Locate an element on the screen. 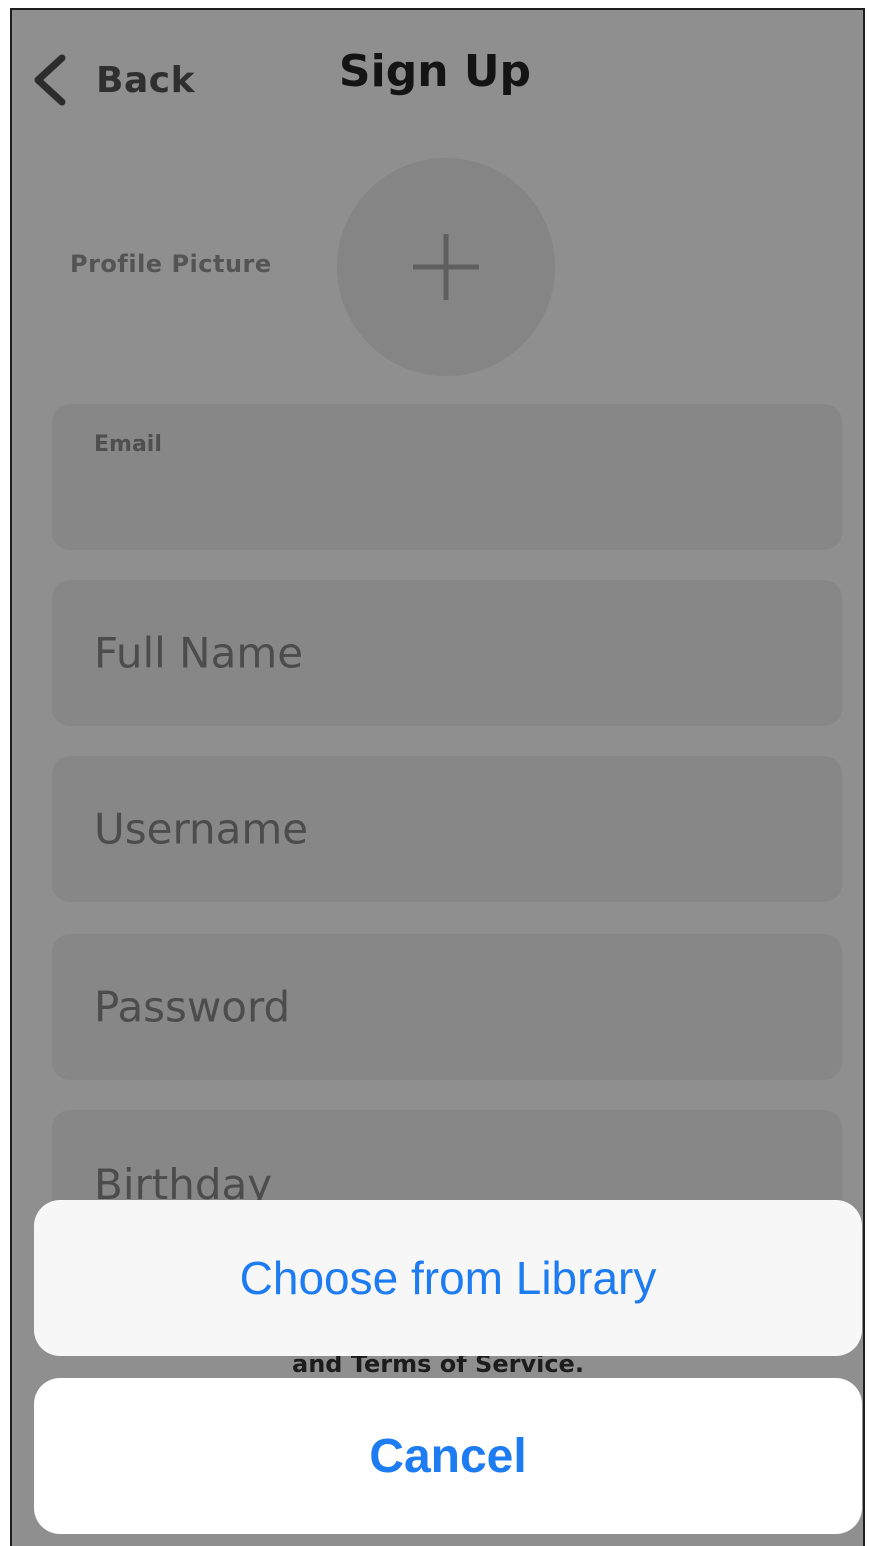 Image resolution: width=870 pixels, height=1546 pixels. choose-from-library-label: Choose from Library is located at coordinates (448, 1278).